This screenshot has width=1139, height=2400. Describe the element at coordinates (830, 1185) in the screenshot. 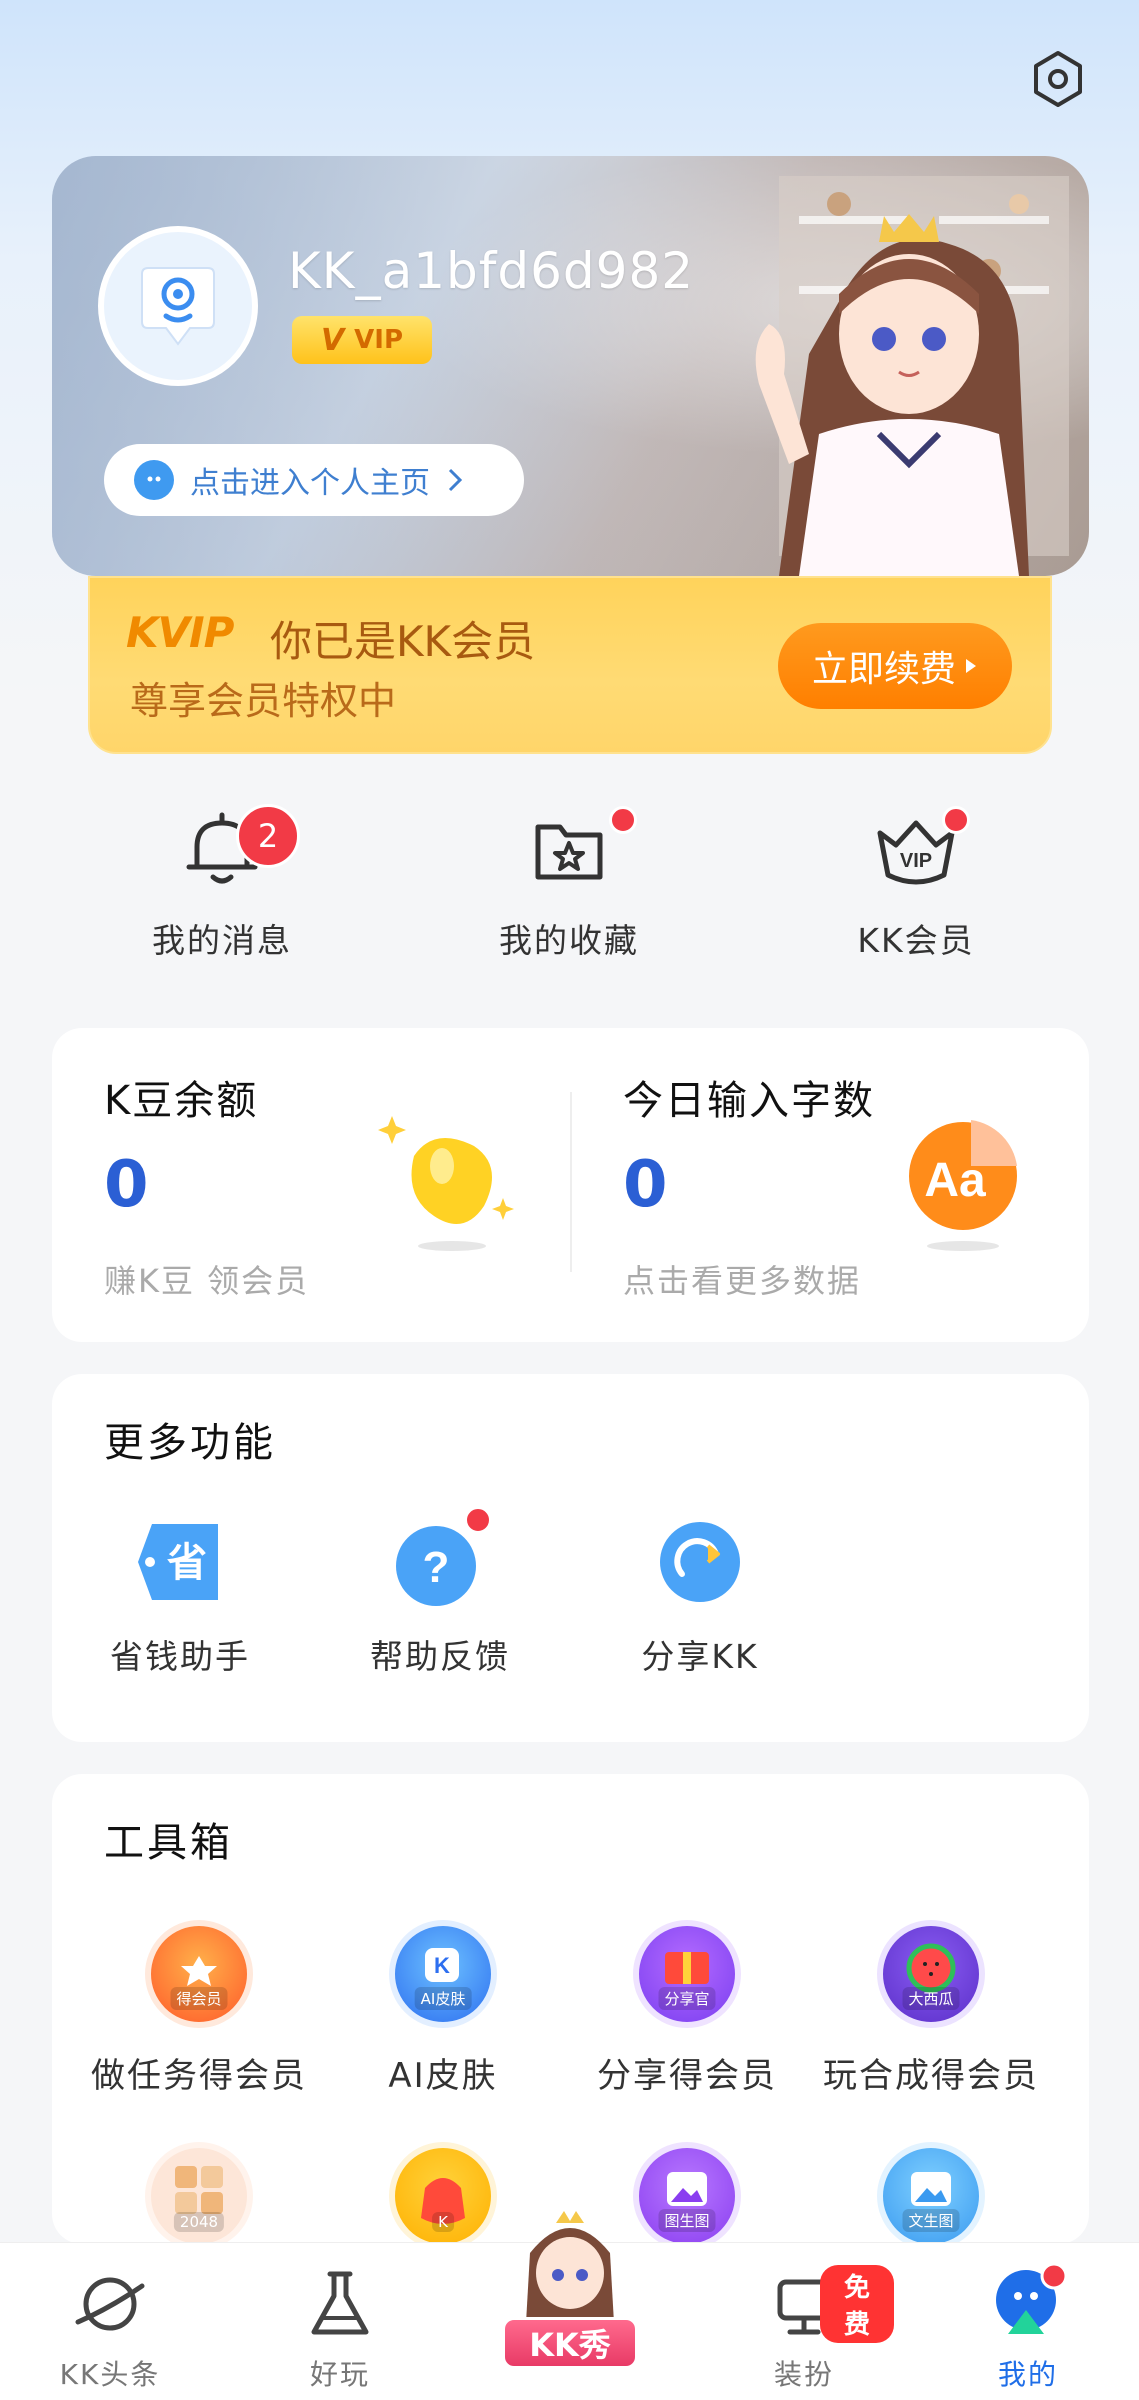

I see `today-typed-chars: 今日输入字数 0 点击看更多数据 Aa` at that location.